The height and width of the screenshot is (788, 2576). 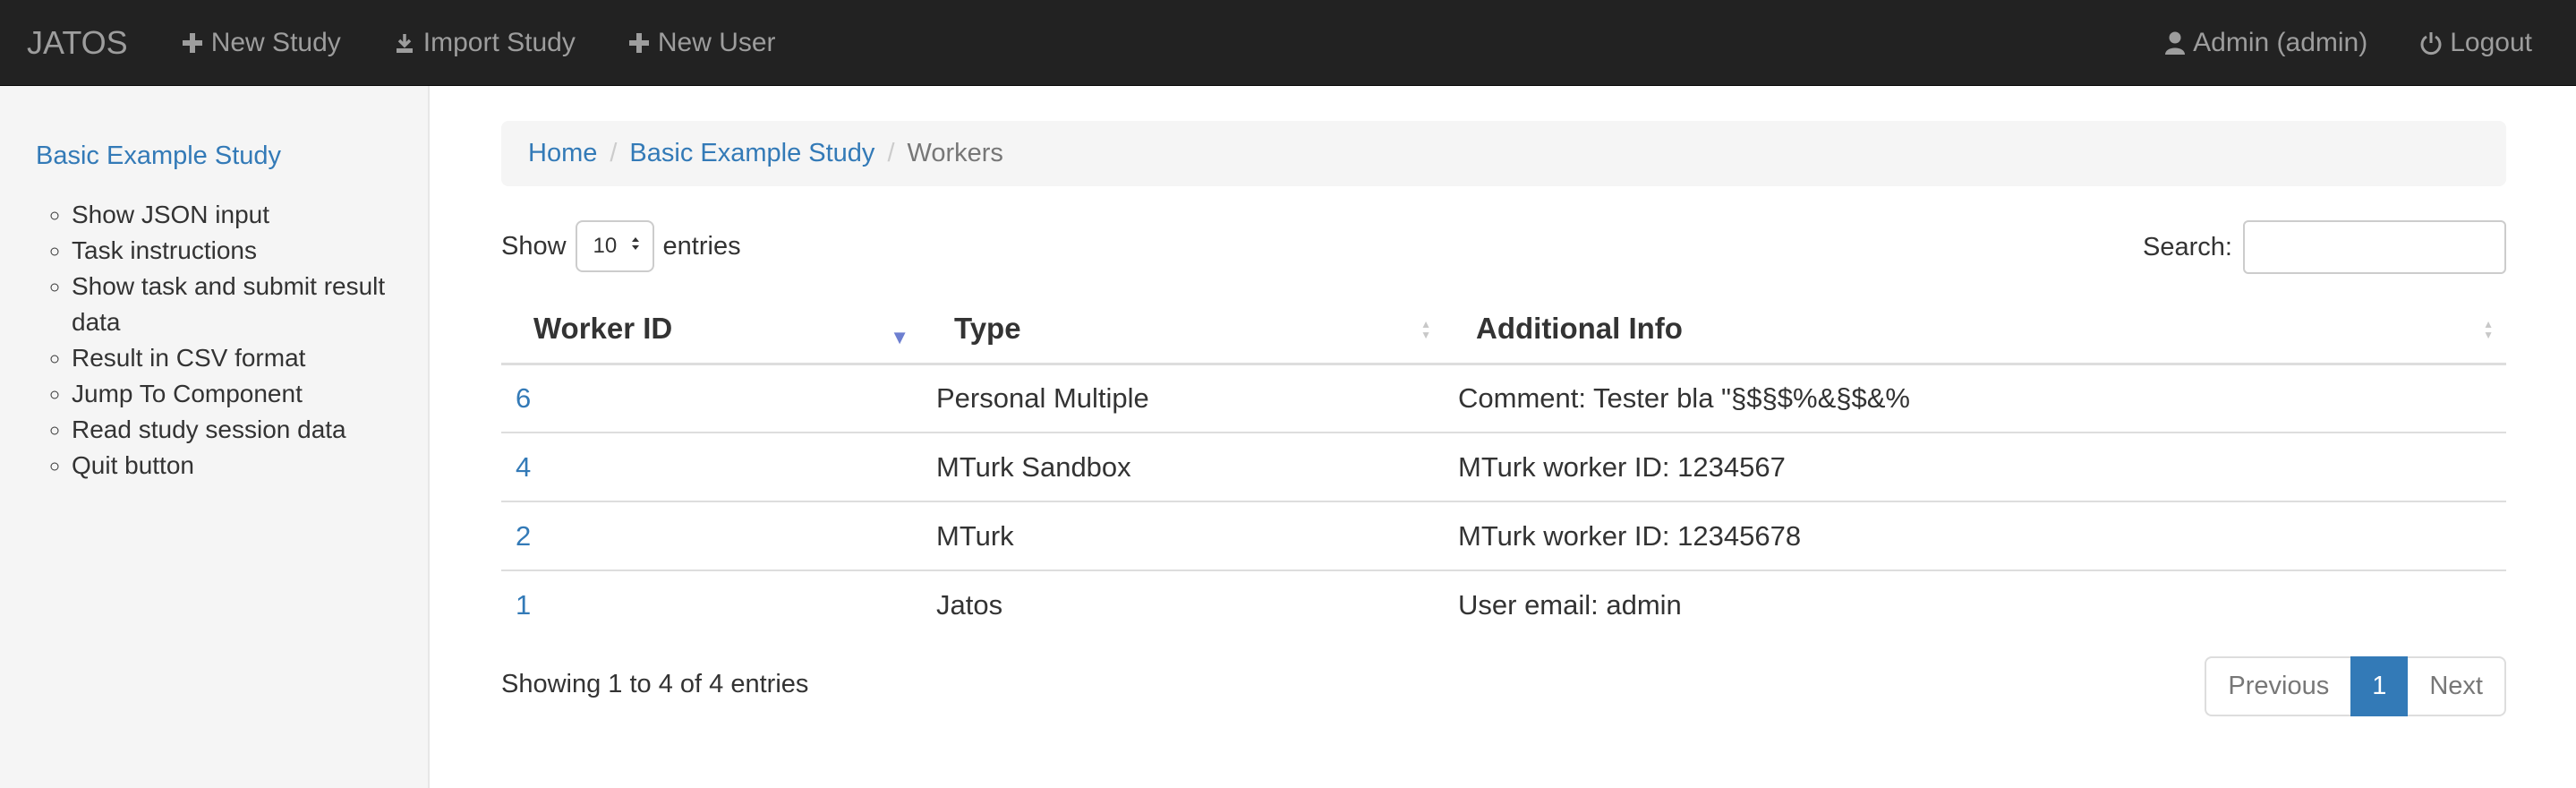 What do you see at coordinates (562, 154) in the screenshot?
I see `breadcrumb-home: Home` at bounding box center [562, 154].